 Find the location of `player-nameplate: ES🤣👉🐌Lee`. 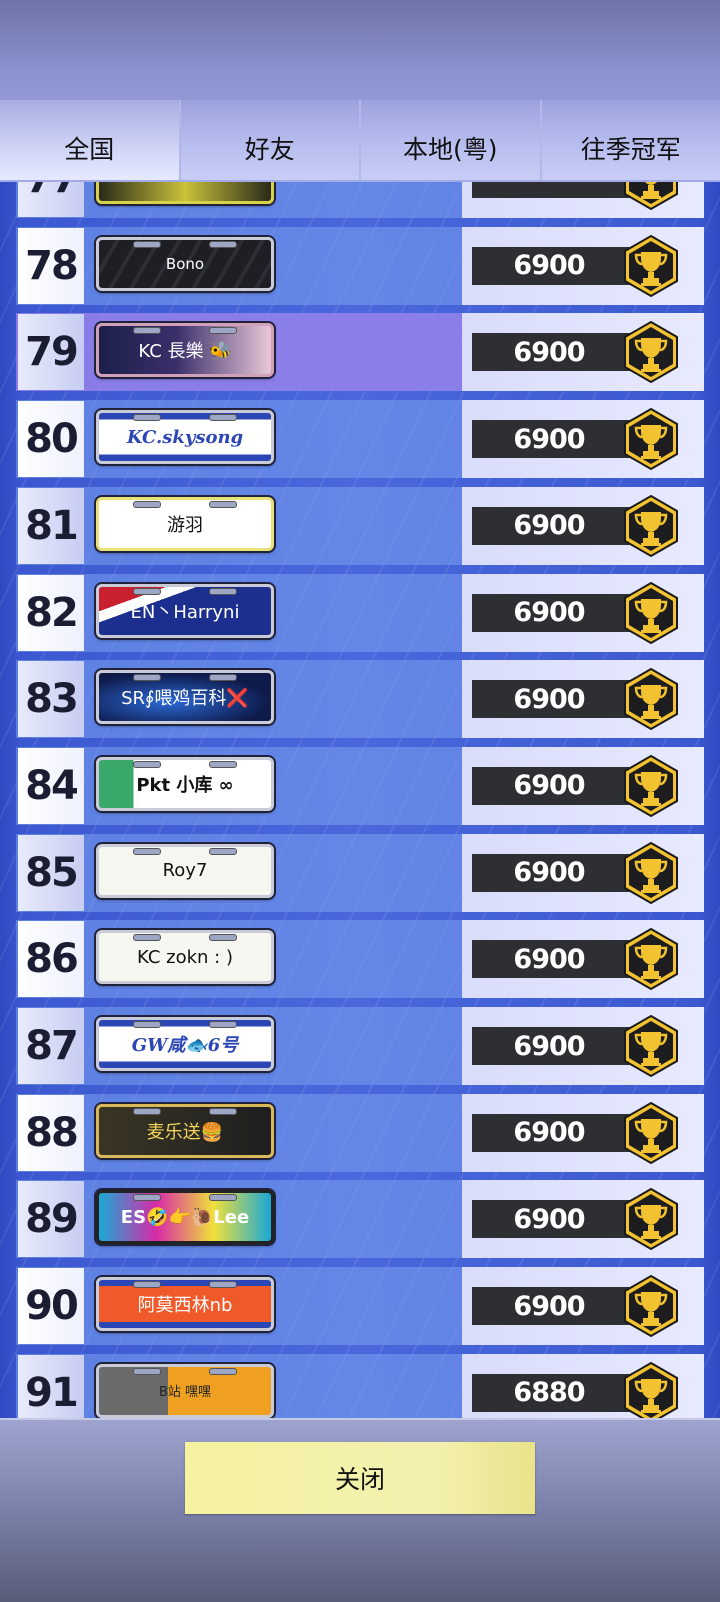

player-nameplate: ES🤣👉🐌Lee is located at coordinates (185, 1217).